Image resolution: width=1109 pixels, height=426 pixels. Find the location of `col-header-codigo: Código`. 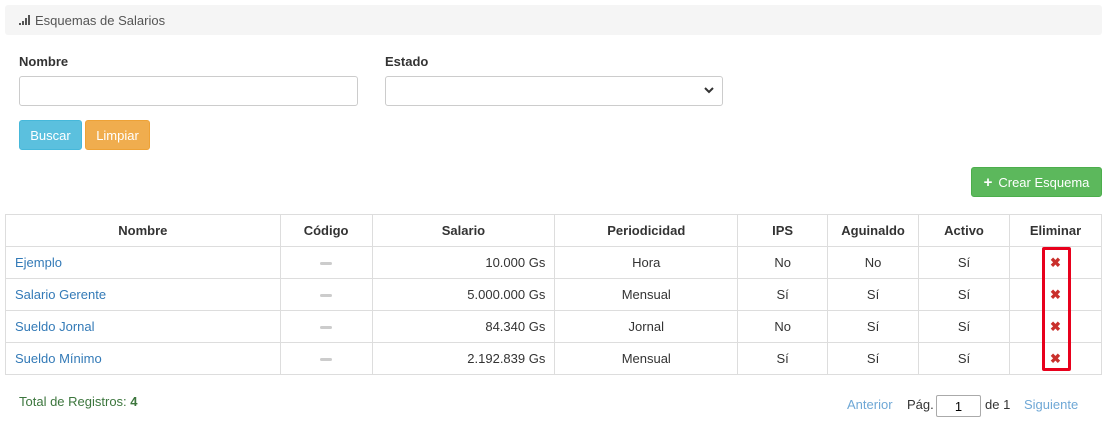

col-header-codigo: Código is located at coordinates (326, 230).